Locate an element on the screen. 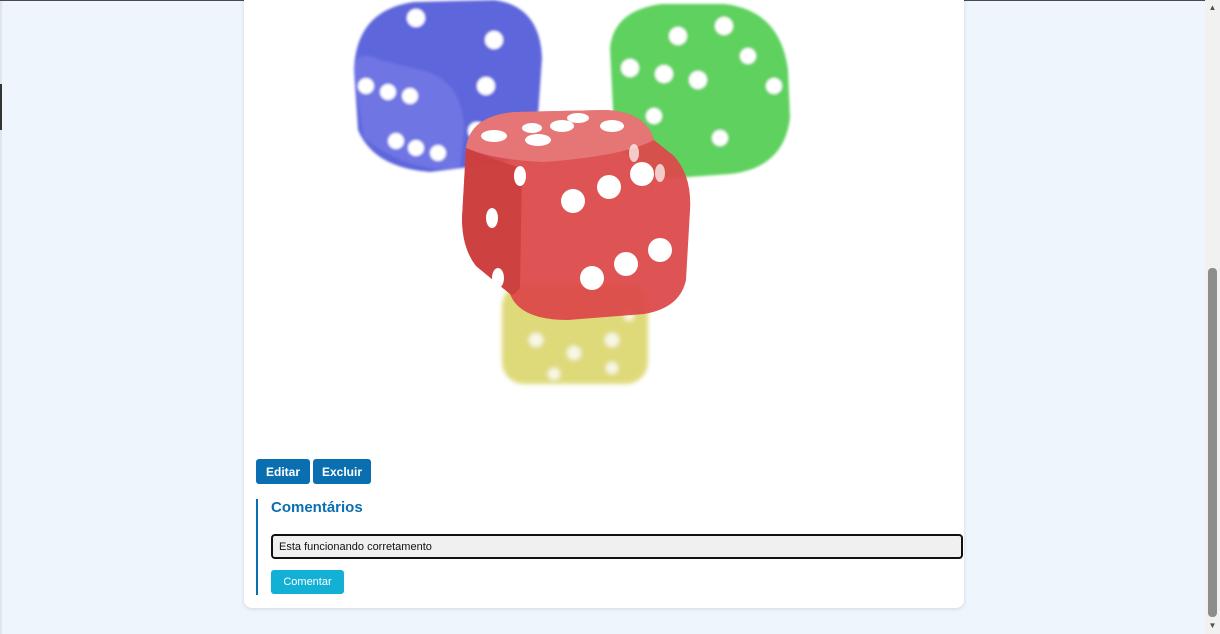 This screenshot has width=1220, height=634. scroll-down-icon: ▼ is located at coordinates (1212, 626).